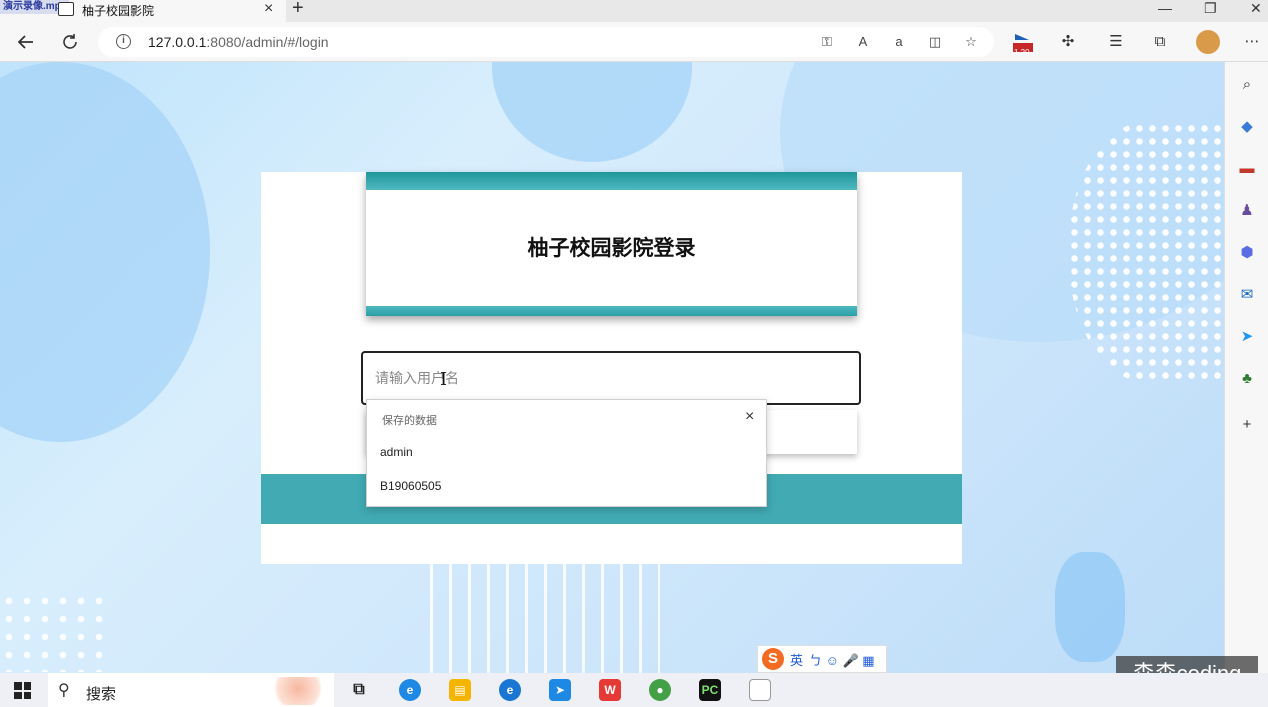 Image resolution: width=1268 pixels, height=707 pixels. Describe the element at coordinates (66, 9) in the screenshot. I see `page-favicon-icon` at that location.